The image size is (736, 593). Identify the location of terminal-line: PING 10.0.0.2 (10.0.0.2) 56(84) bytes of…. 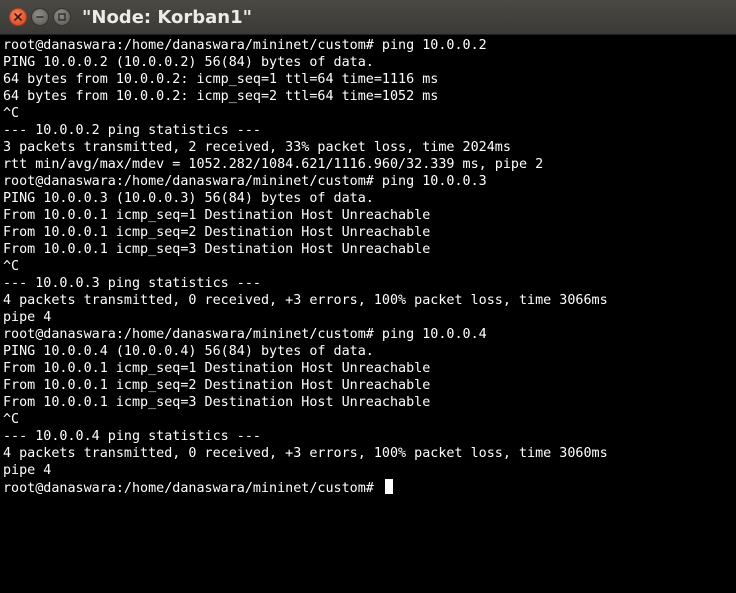
(188, 62).